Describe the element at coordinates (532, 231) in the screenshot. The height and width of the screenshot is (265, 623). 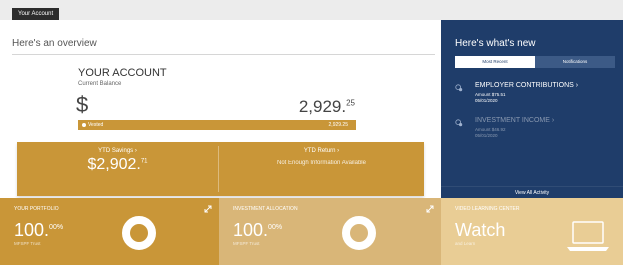
I see `video-learning-center-tile: VIDEO LEARNING CENTER Watch and Learn` at that location.